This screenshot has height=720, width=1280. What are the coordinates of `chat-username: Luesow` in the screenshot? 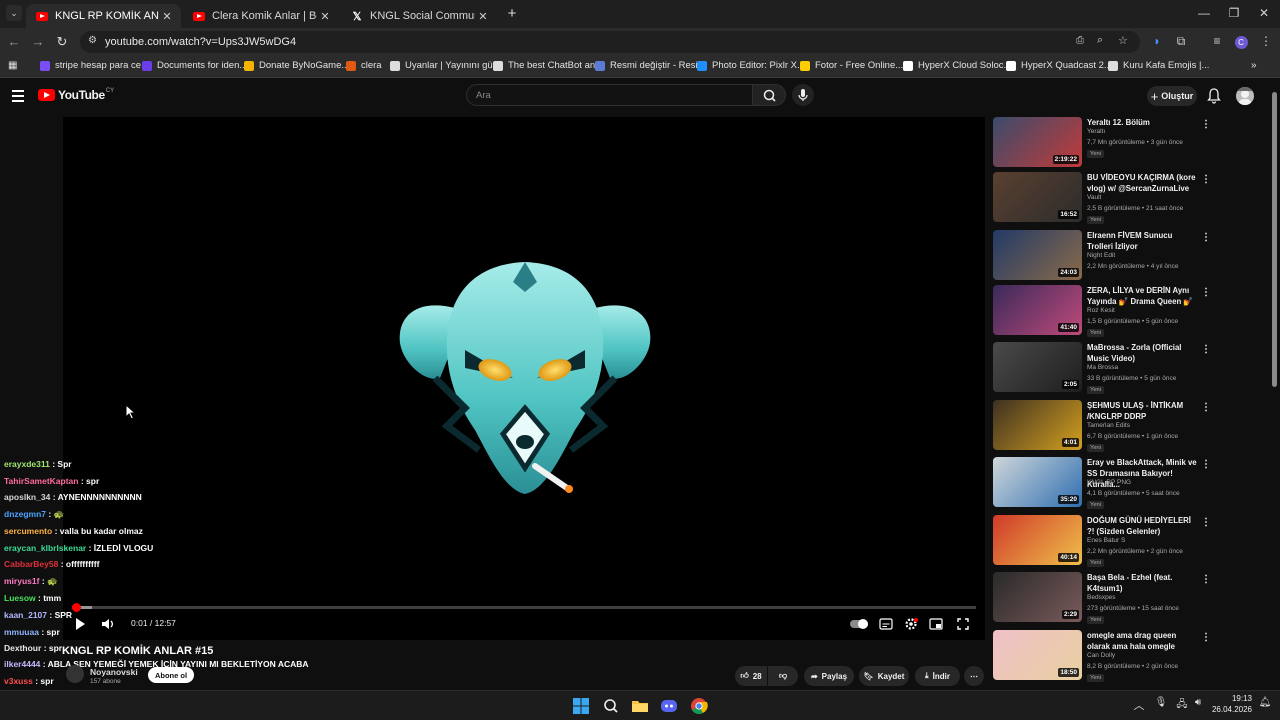 It's located at (20, 598).